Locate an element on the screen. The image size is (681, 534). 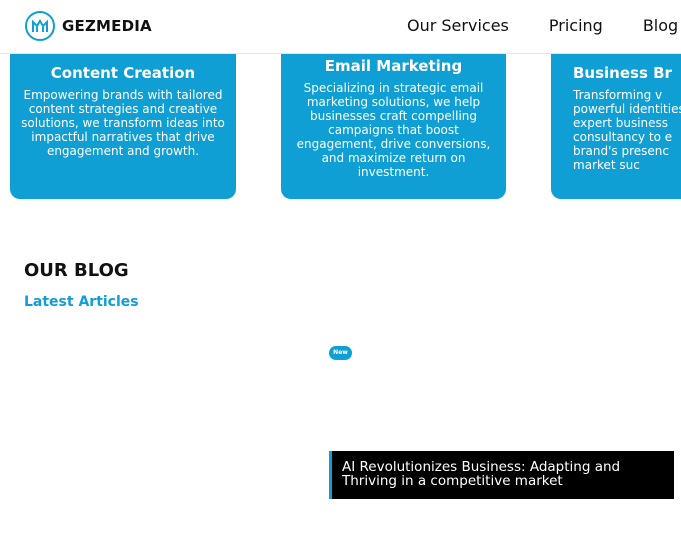
blog-heading: OUR BLOG is located at coordinates (76, 270).